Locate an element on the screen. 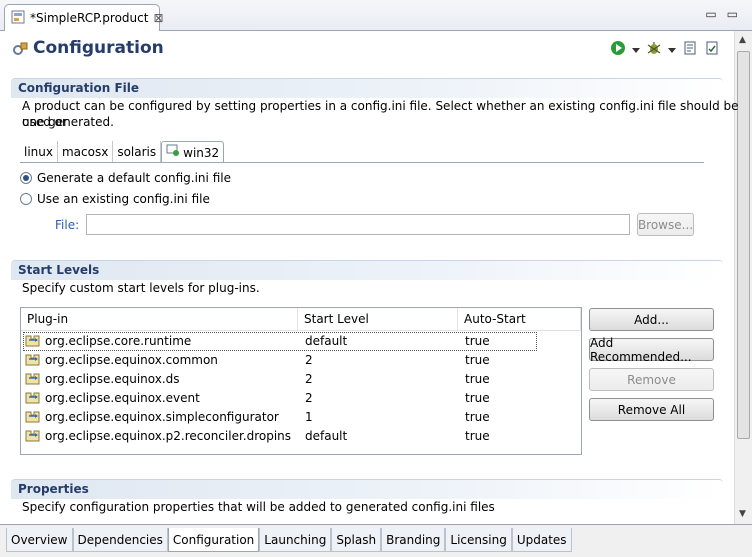 This screenshot has width=752, height=557. table-header: Plug-in Start Level Auto-Start is located at coordinates (301, 319).